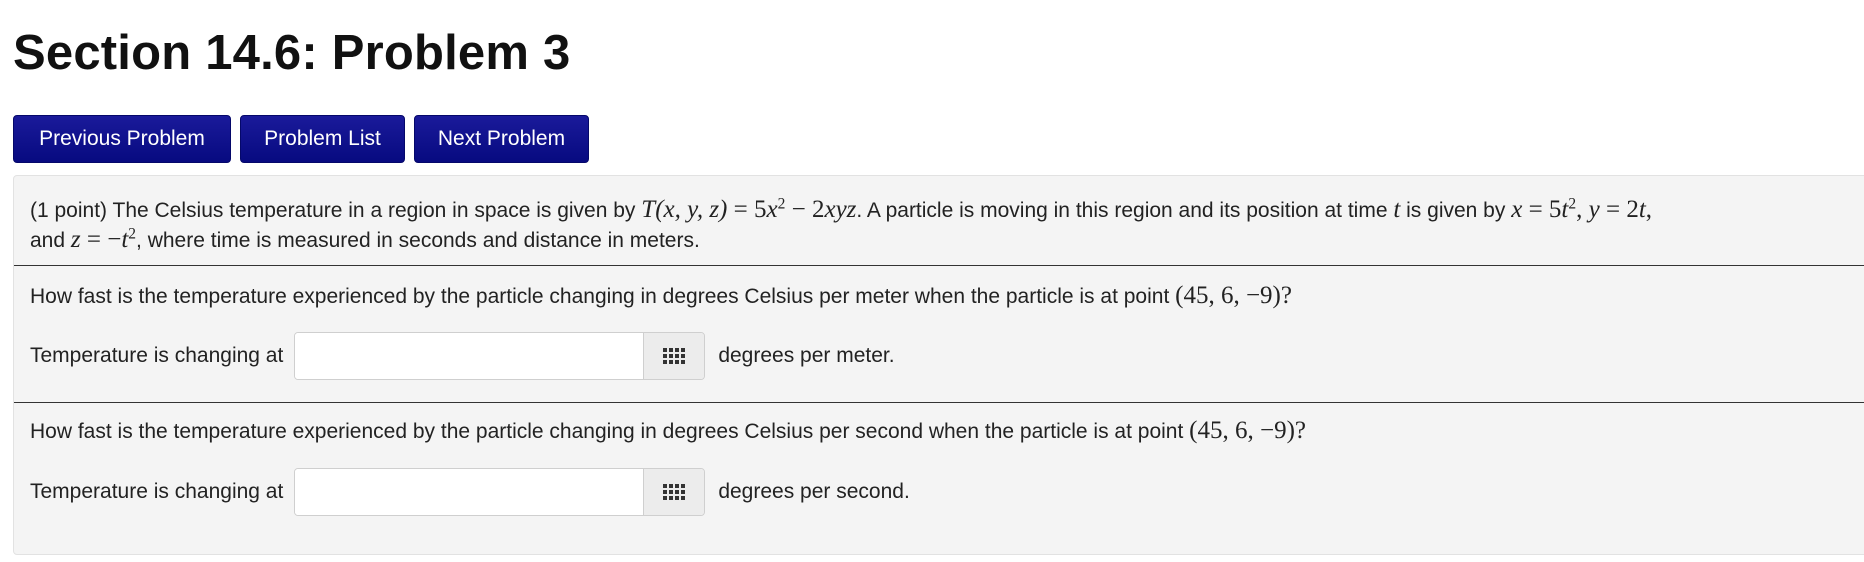  Describe the element at coordinates (469, 356) in the screenshot. I see `answer-1-input` at that location.